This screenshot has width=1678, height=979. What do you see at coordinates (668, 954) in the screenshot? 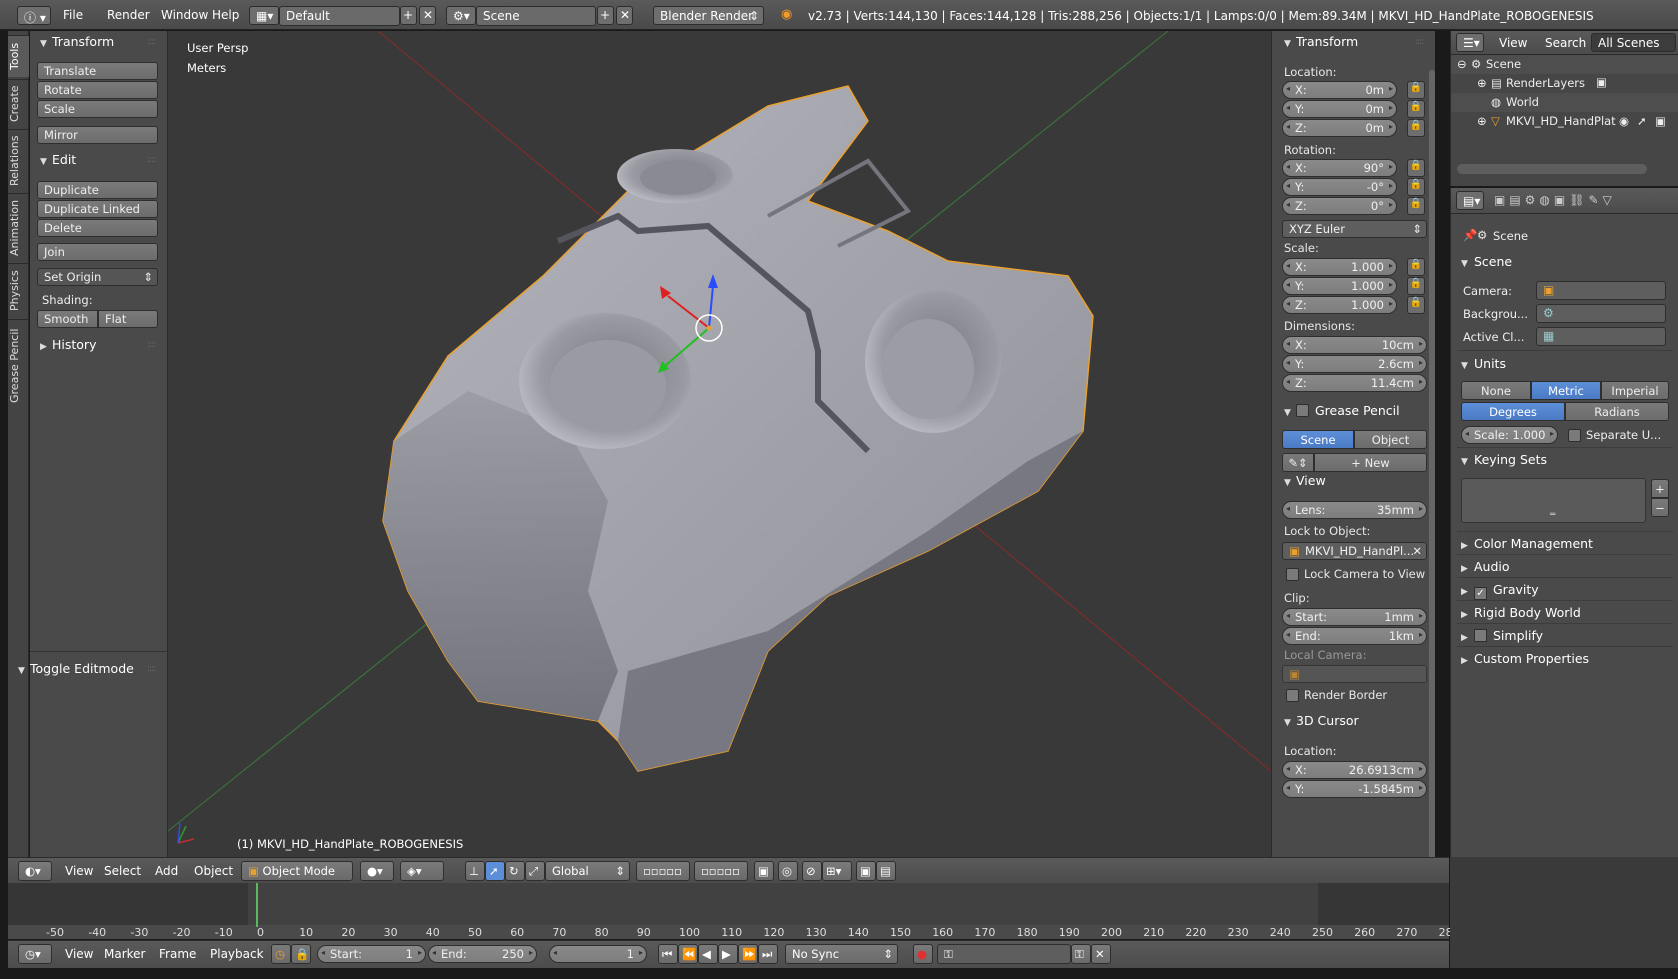
I see `jump-start-icon: ⏮` at bounding box center [668, 954].